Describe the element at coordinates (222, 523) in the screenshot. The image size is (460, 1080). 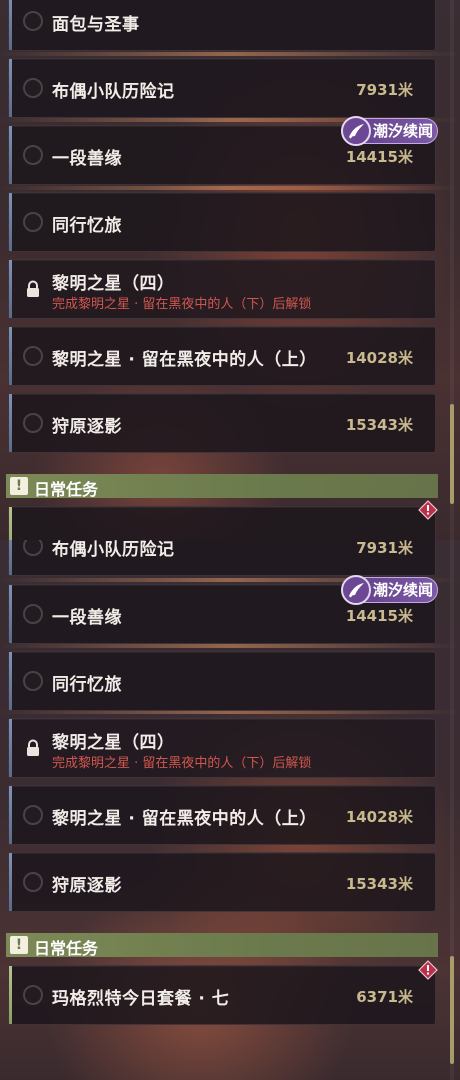
I see `daily-quest-card` at that location.